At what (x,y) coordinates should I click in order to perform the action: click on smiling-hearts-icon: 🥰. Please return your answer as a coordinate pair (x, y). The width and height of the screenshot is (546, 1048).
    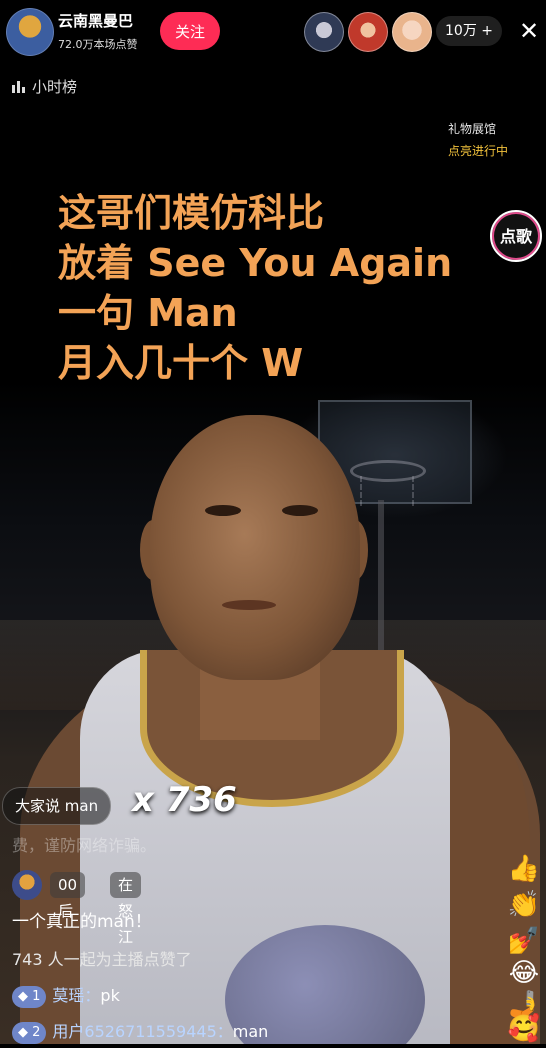
    Looking at the image, I should click on (524, 1029).